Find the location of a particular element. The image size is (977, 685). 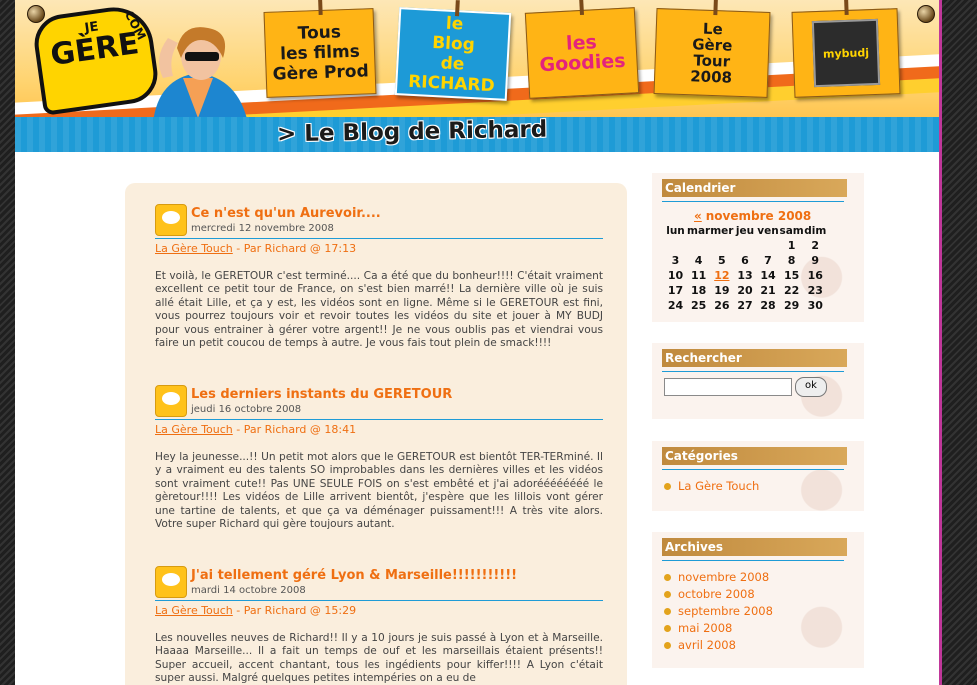

archive-link: novembre 2008 is located at coordinates (718, 578).